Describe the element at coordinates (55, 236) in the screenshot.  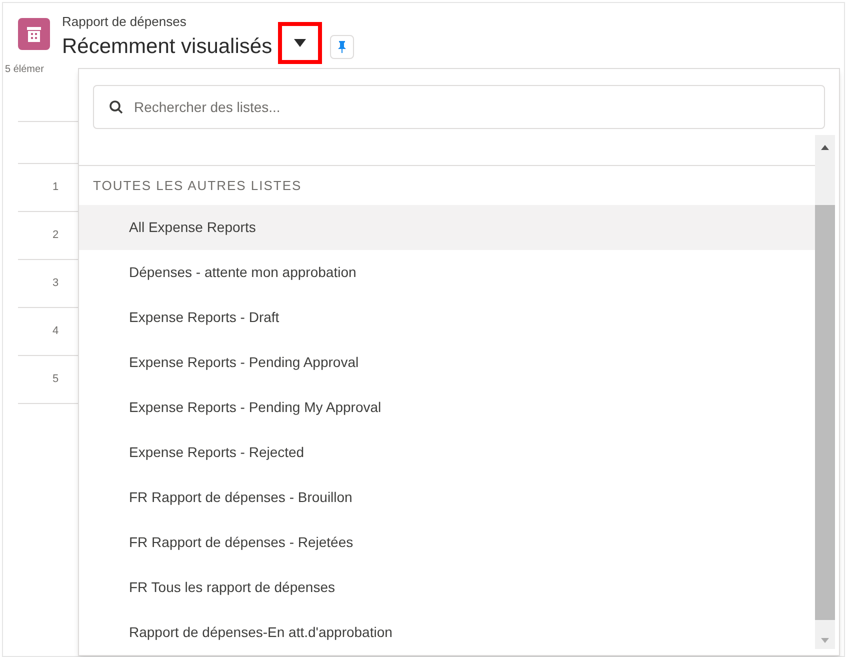
I see `row-number: 2` at that location.